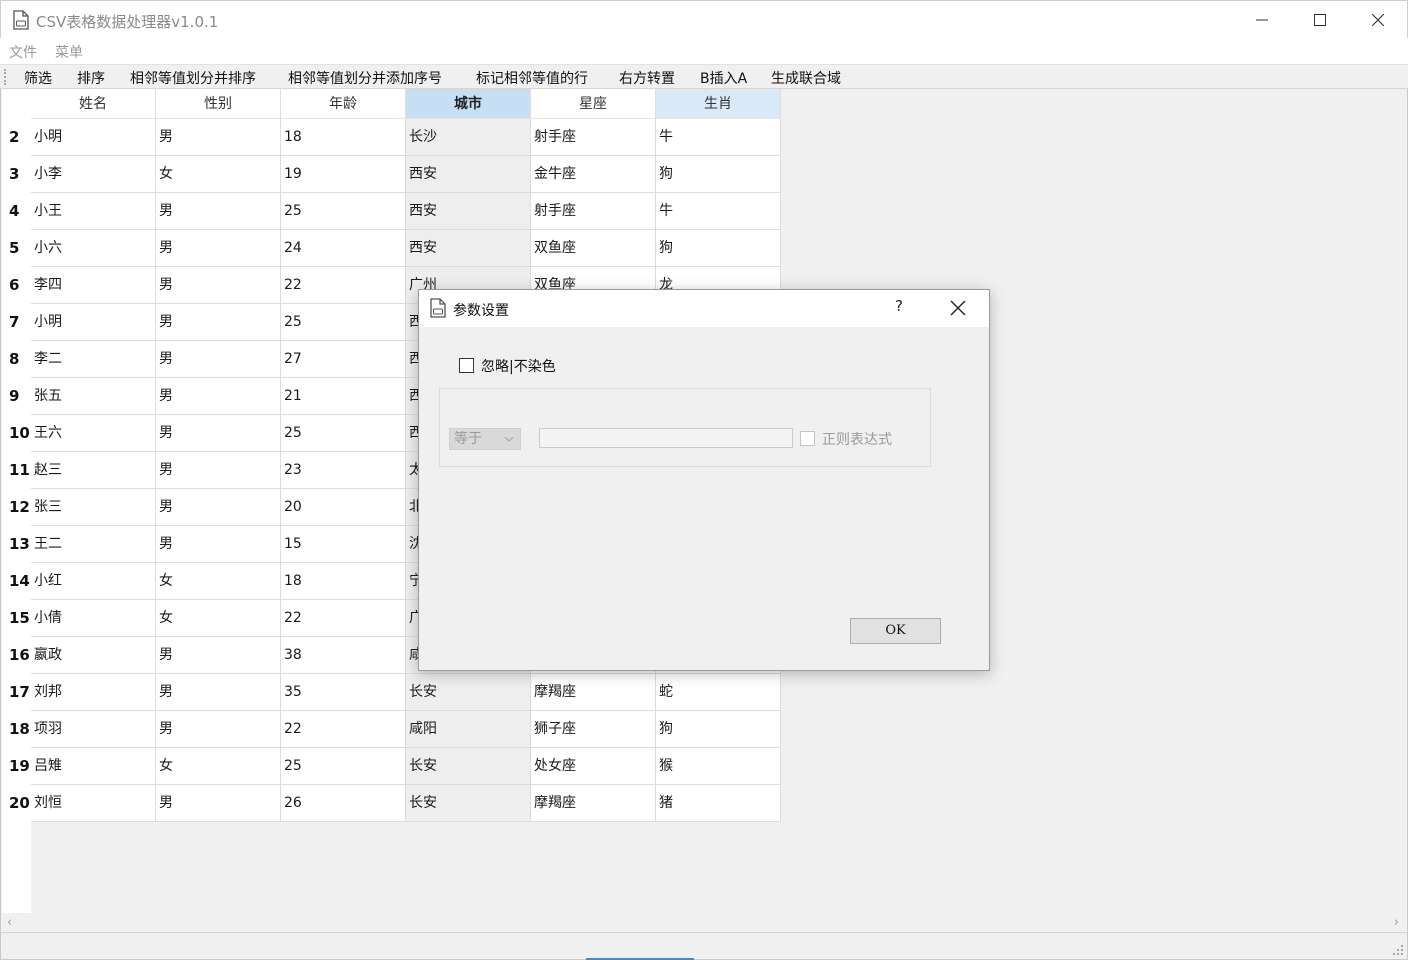 This screenshot has height=960, width=1408. I want to click on table-cell: 小李, so click(93, 174).